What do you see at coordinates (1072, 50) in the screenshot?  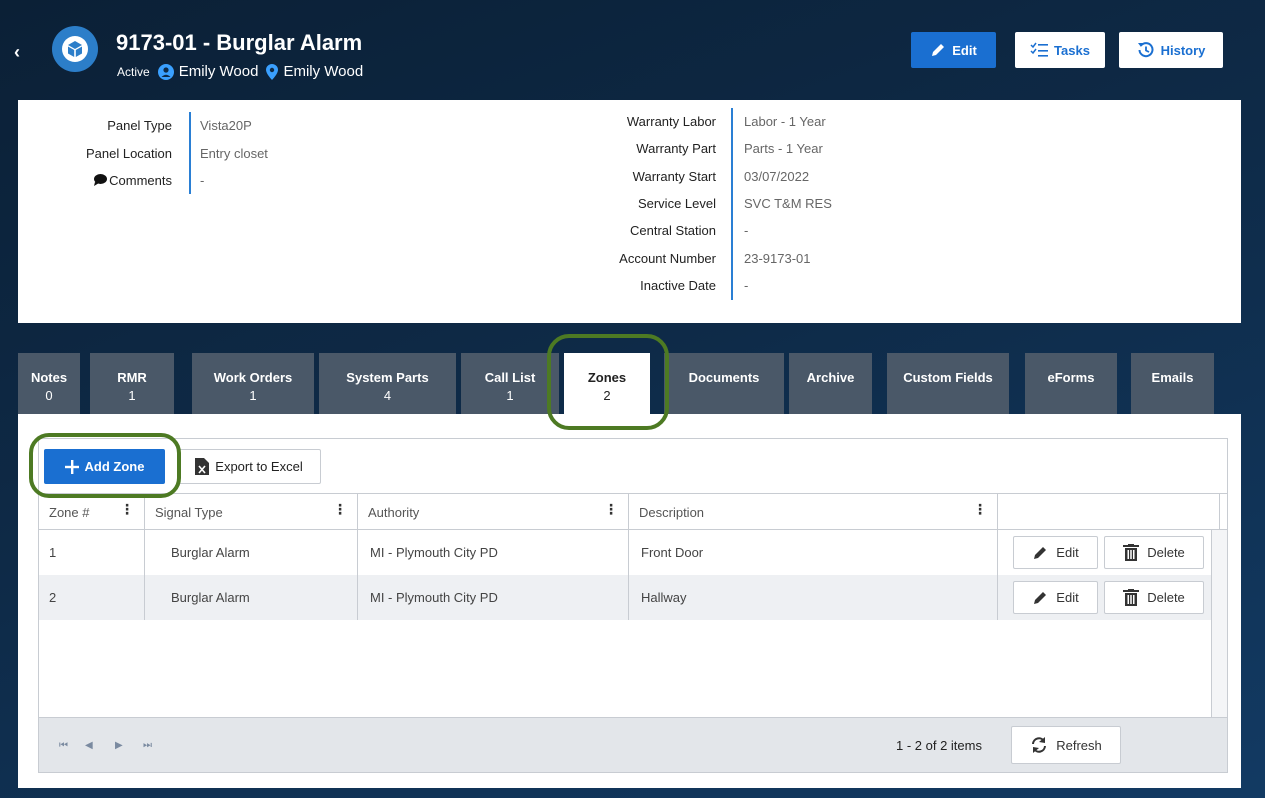 I see `tasks-button-label: Tasks` at bounding box center [1072, 50].